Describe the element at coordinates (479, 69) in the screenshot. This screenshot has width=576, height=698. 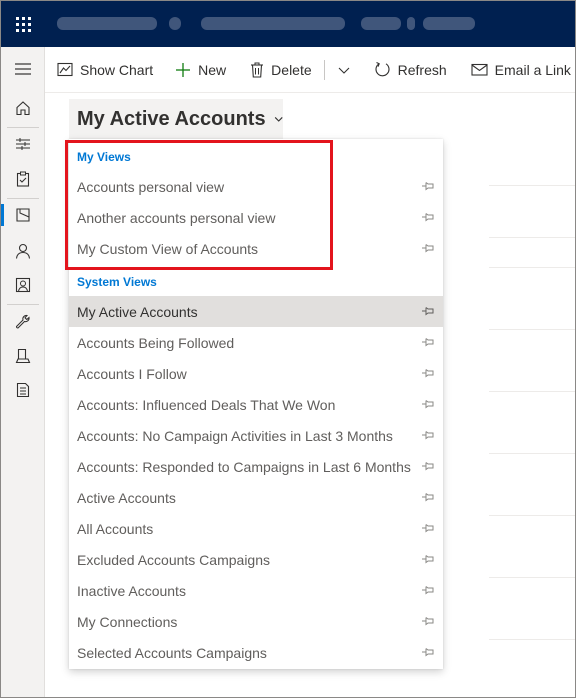
I see `email-link-icon` at that location.